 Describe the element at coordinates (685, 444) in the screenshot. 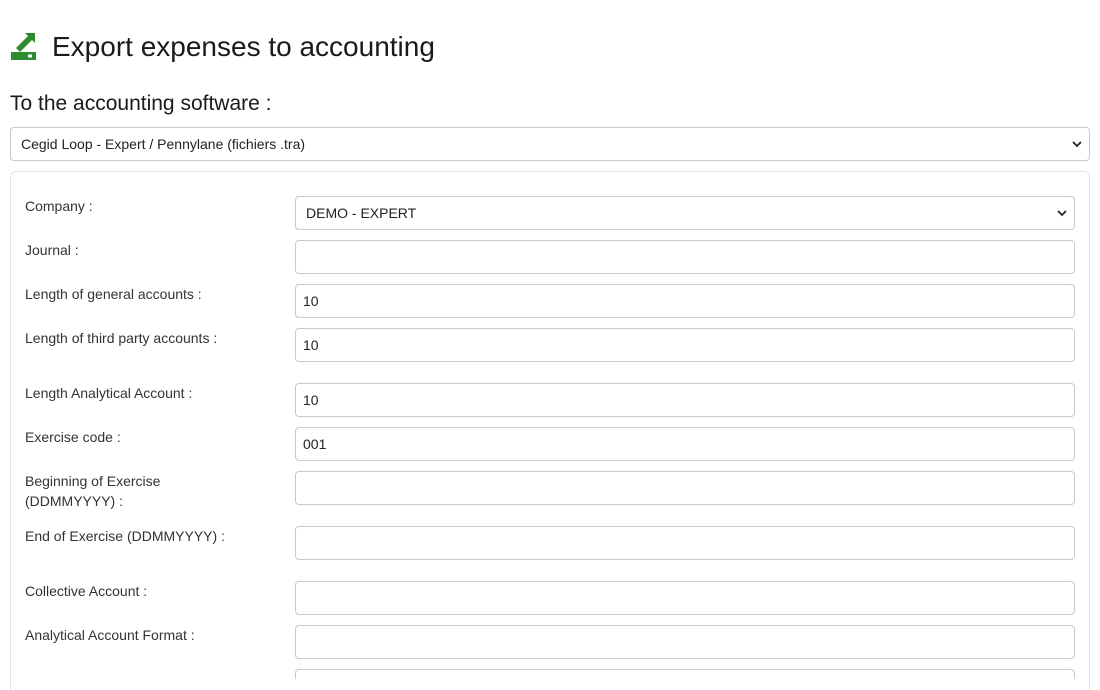

I see `exercise-code-input: 001` at that location.